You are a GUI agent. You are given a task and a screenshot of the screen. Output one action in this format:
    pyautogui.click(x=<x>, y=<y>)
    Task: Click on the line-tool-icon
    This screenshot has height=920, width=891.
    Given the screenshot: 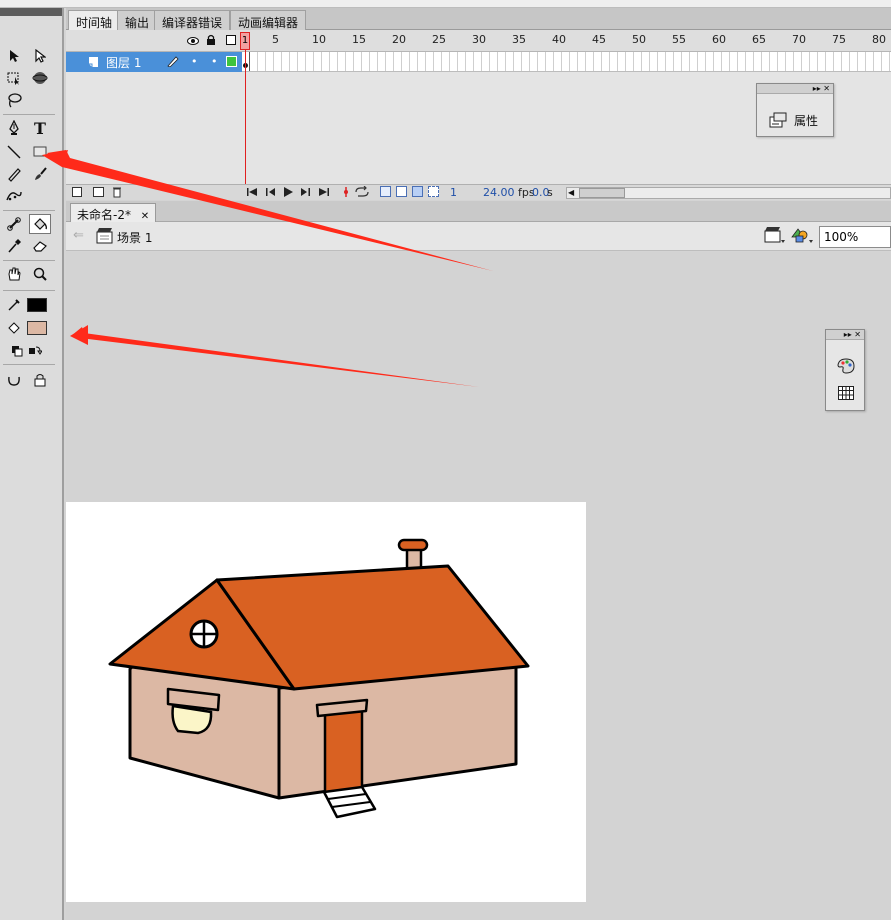 What is the action you would take?
    pyautogui.click(x=14, y=152)
    